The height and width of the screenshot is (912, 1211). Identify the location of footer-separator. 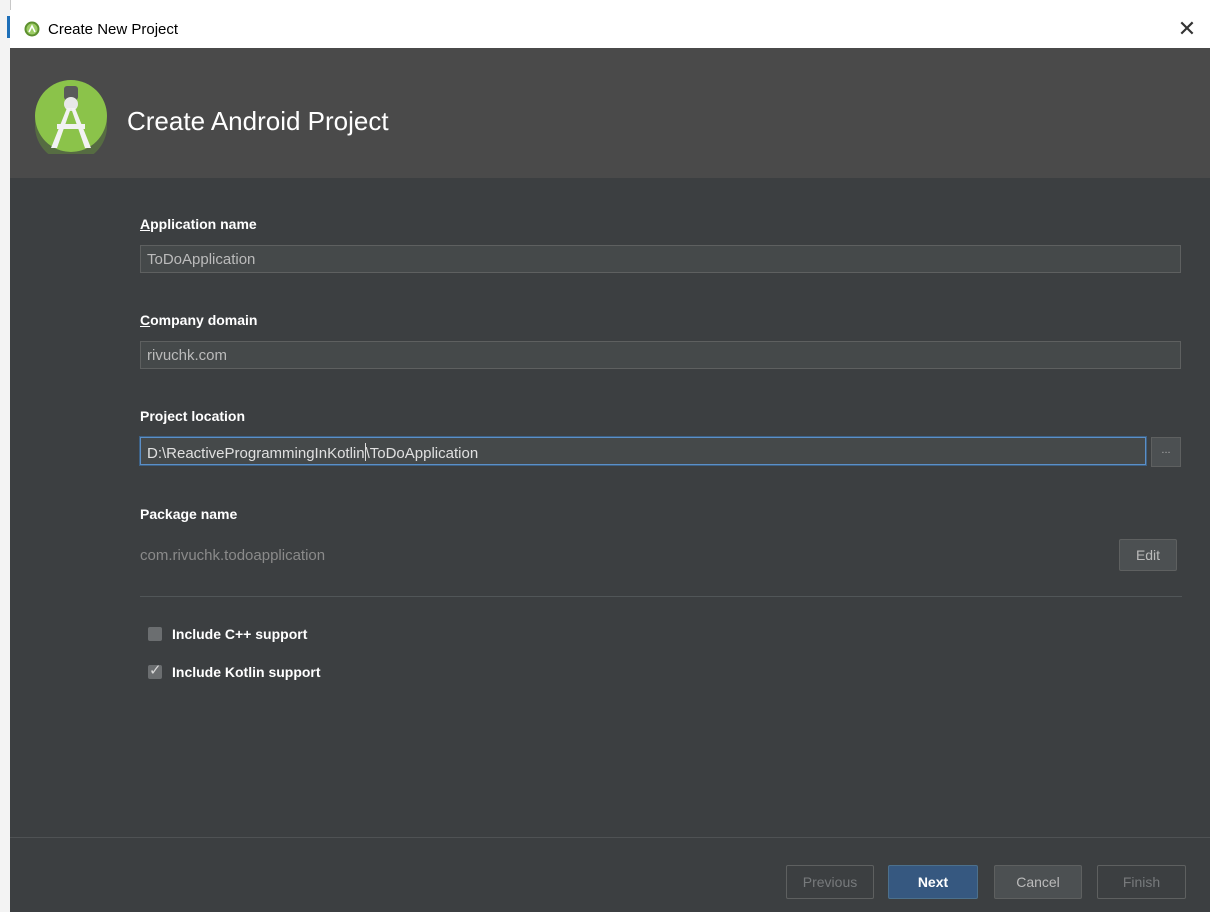
(610, 837).